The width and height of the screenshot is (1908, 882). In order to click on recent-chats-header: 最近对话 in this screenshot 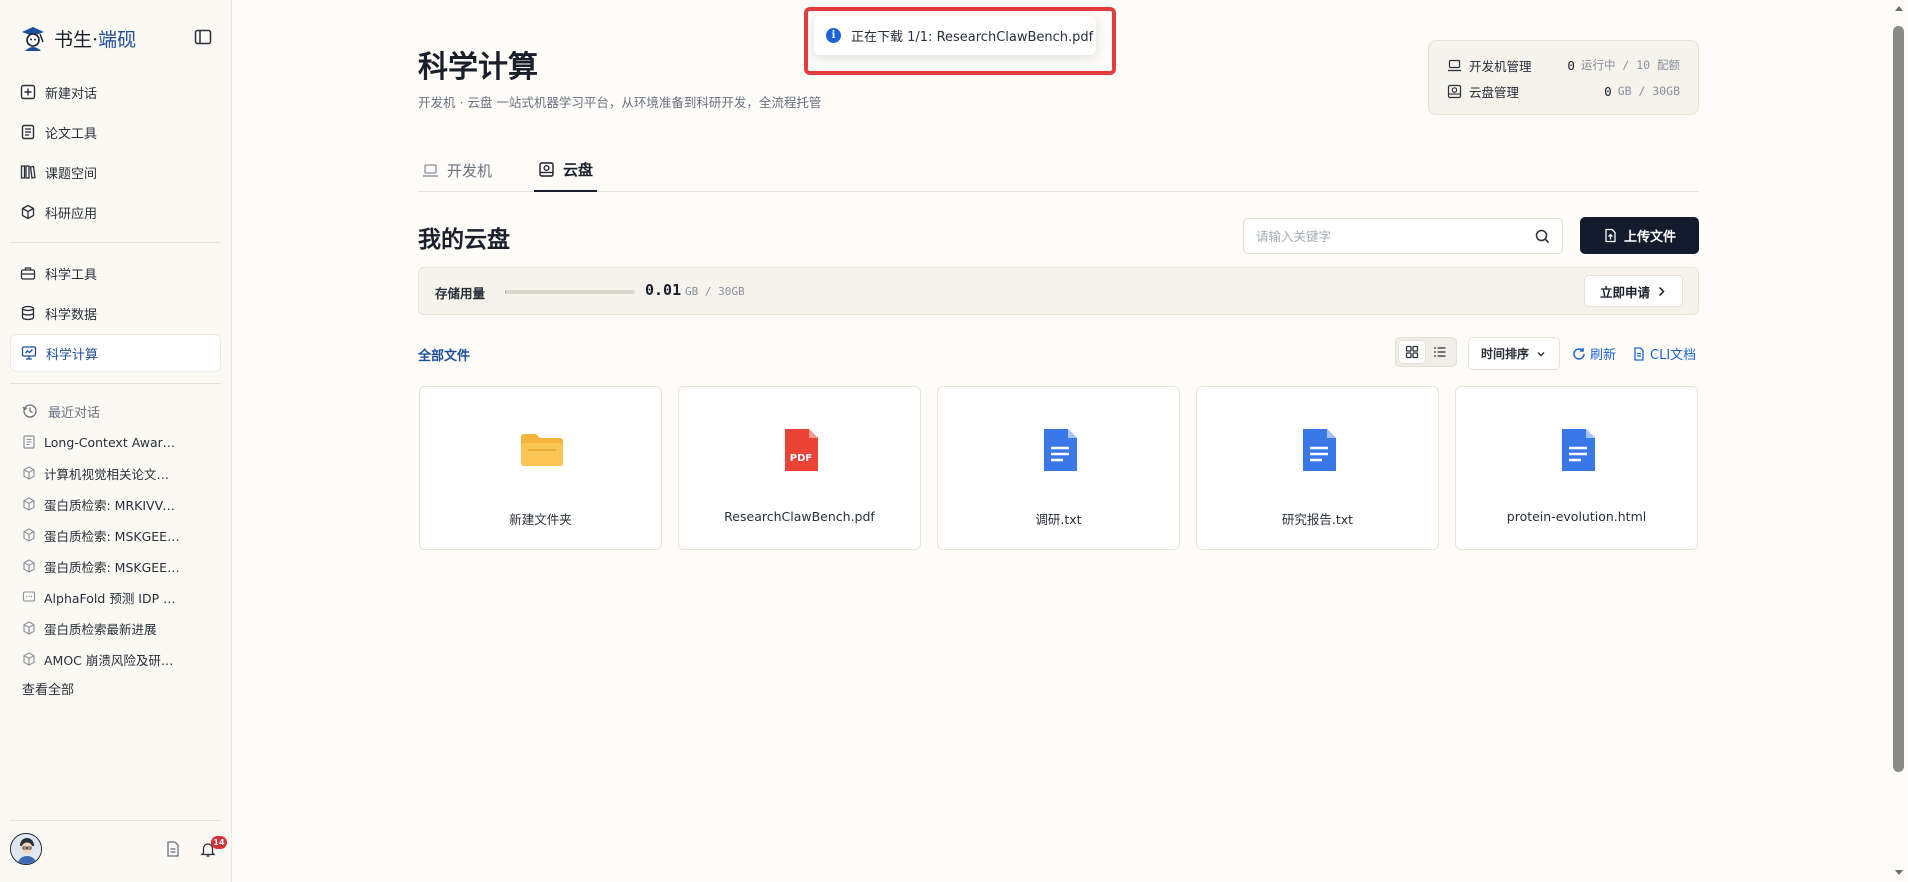, I will do `click(61, 411)`.